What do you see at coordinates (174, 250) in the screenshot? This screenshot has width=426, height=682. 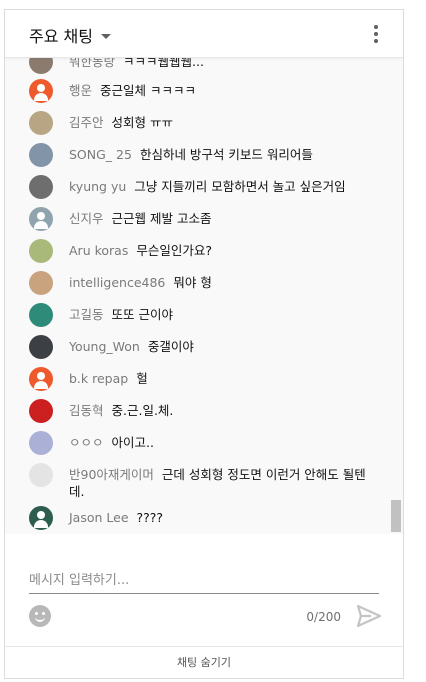 I see `message-body: 무슨일인가요?` at bounding box center [174, 250].